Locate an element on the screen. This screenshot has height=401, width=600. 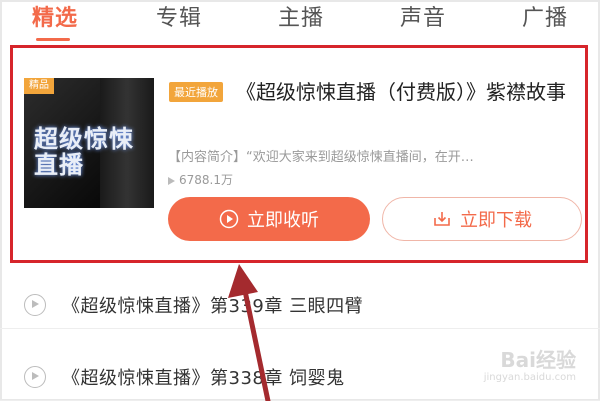
annotation-arrow-icon is located at coordinates (249, 332).